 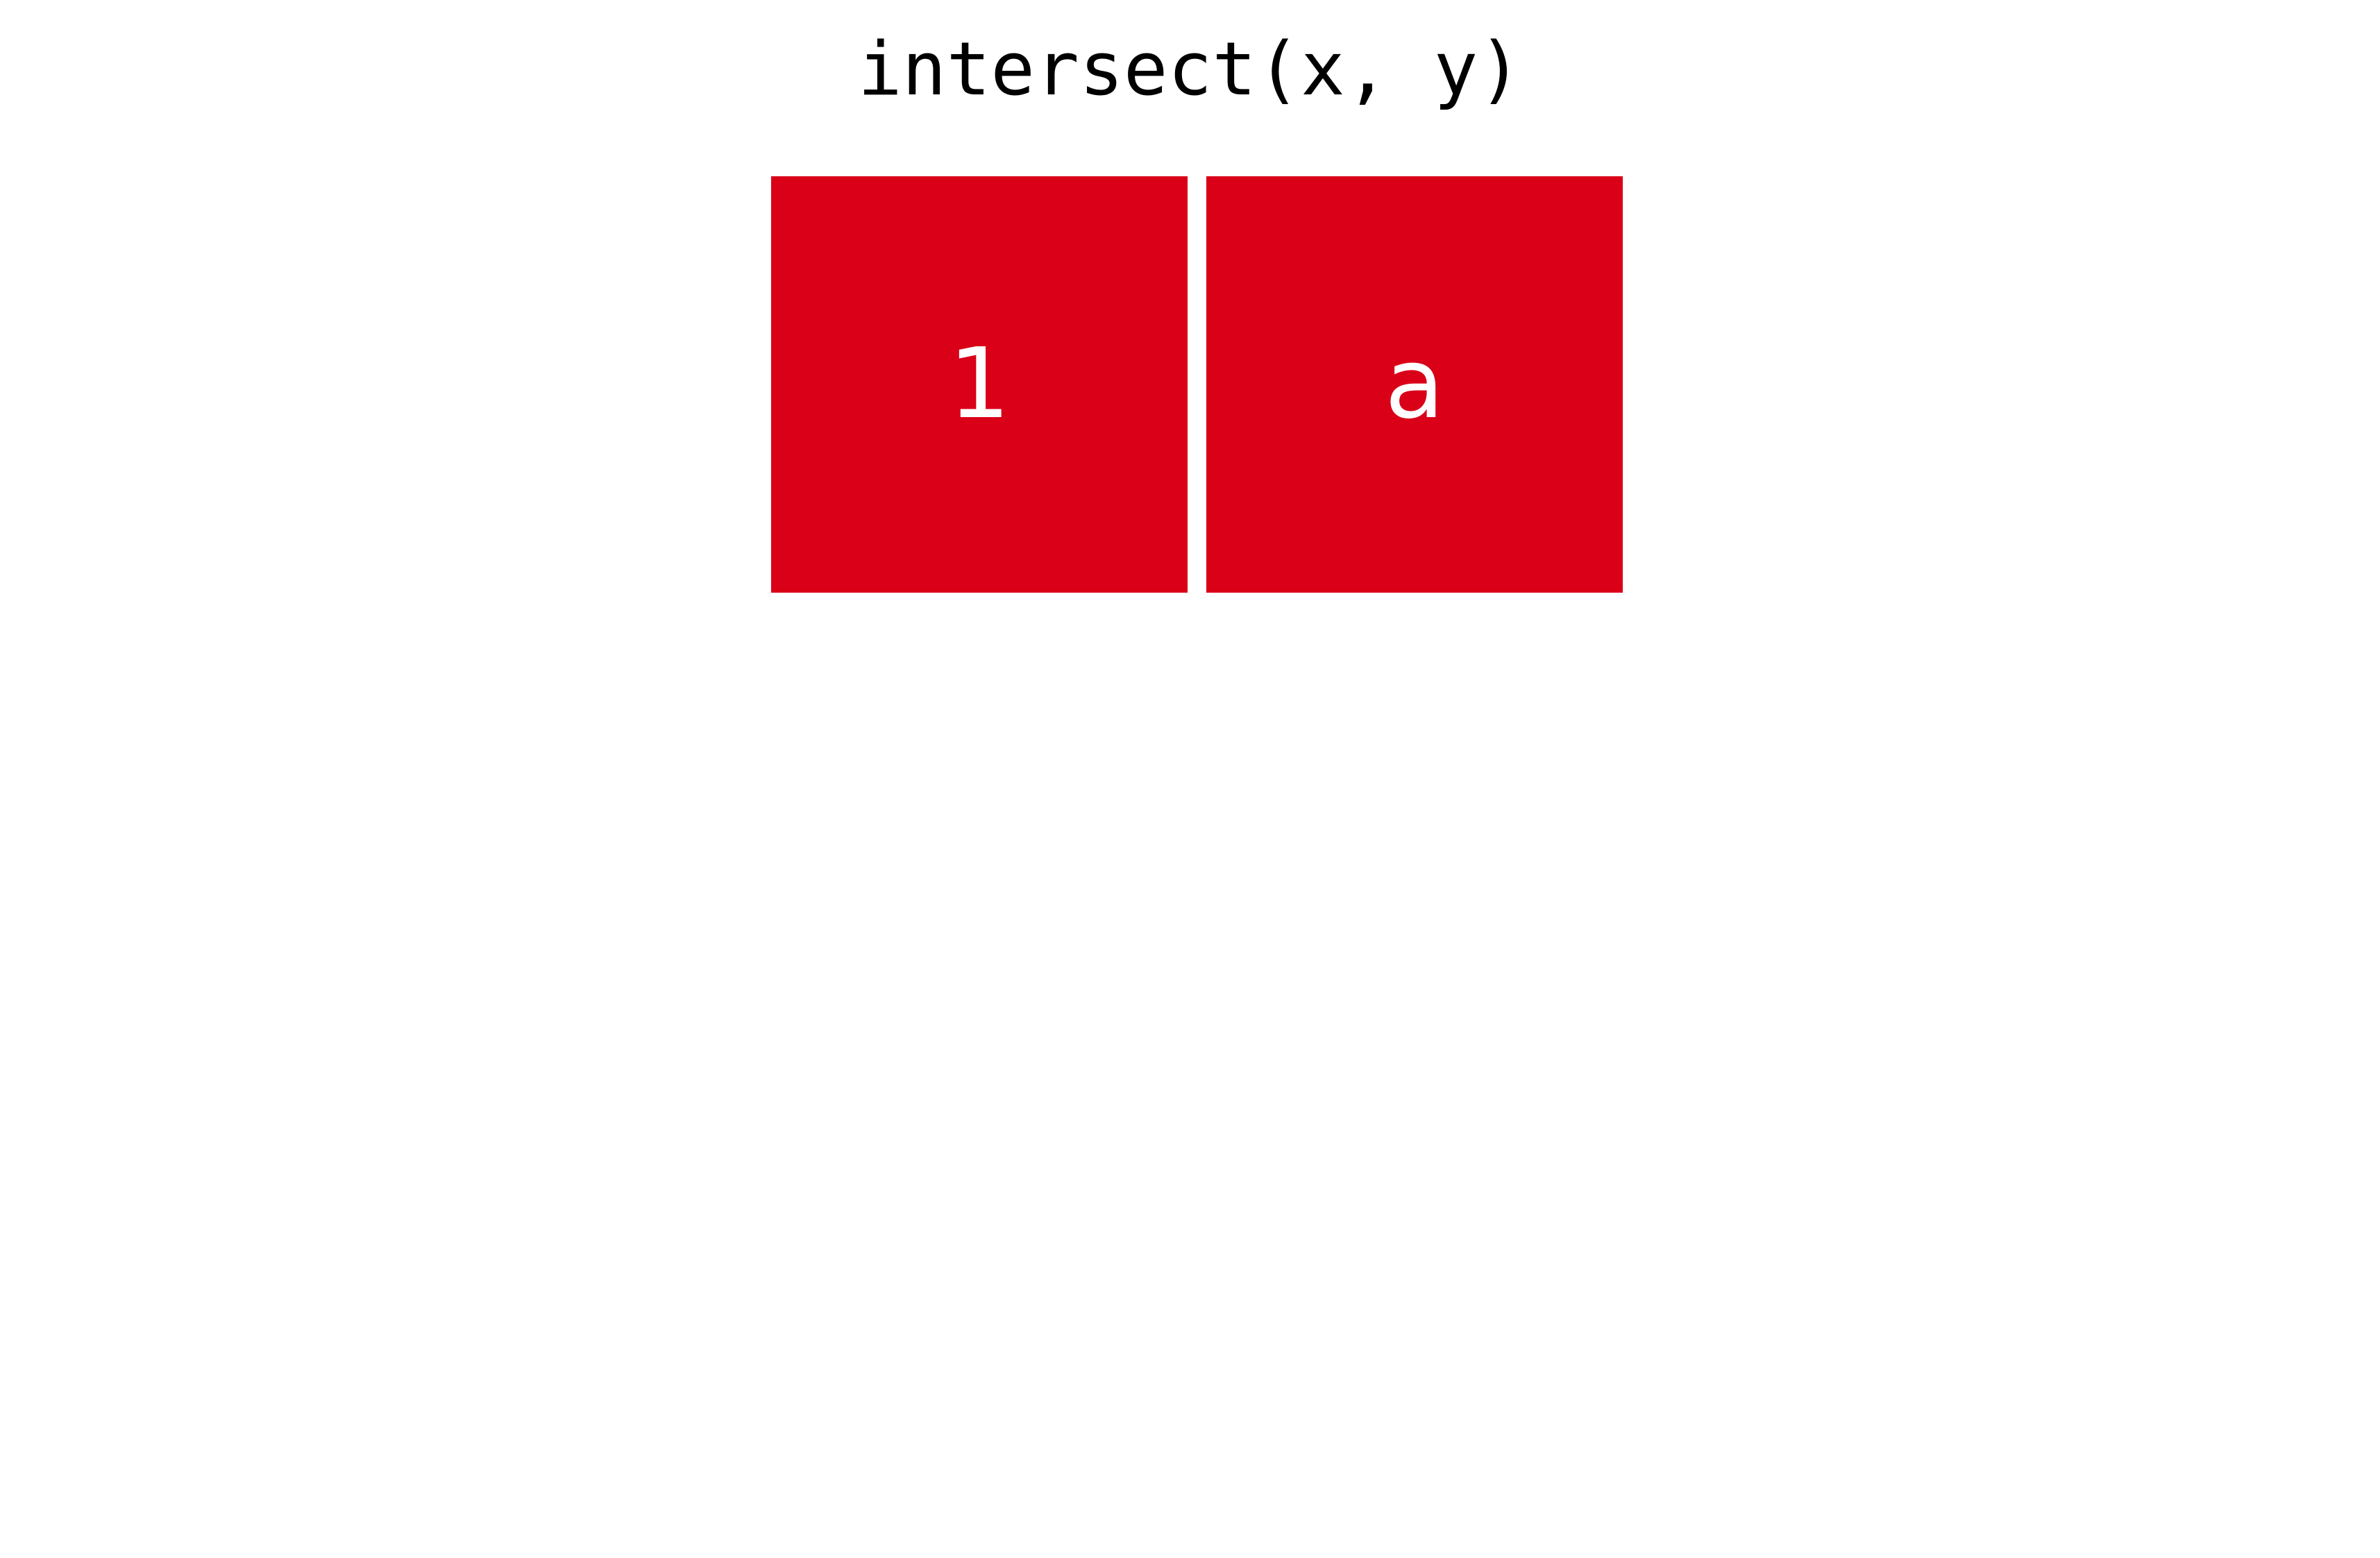 I want to click on result-cell-1: 1, so click(x=979, y=385).